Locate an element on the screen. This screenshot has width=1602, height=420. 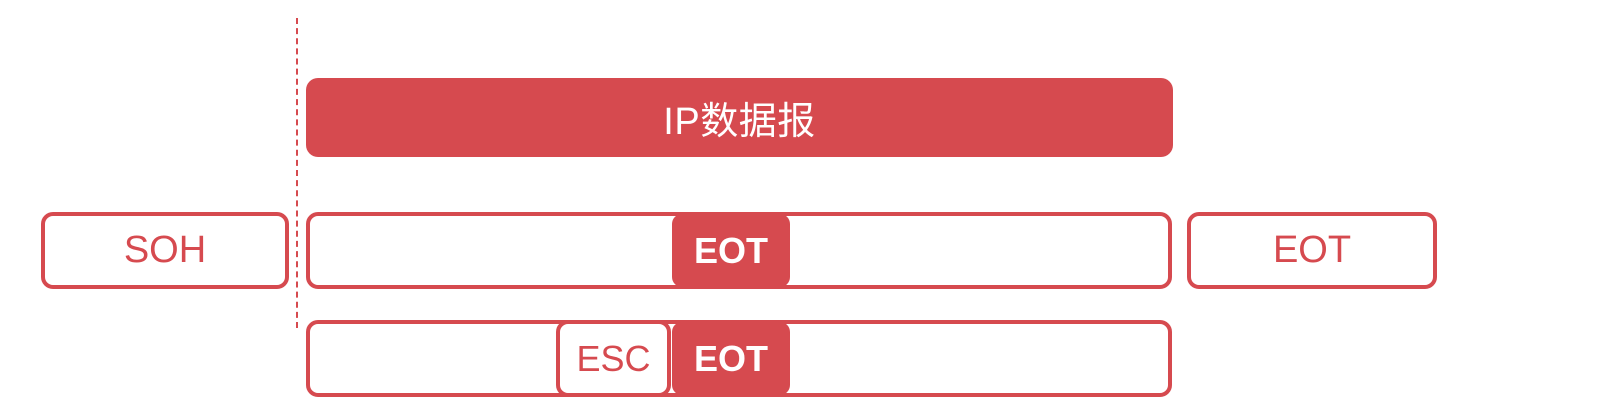
eot-in-data-tag: EOT is located at coordinates (731, 250).